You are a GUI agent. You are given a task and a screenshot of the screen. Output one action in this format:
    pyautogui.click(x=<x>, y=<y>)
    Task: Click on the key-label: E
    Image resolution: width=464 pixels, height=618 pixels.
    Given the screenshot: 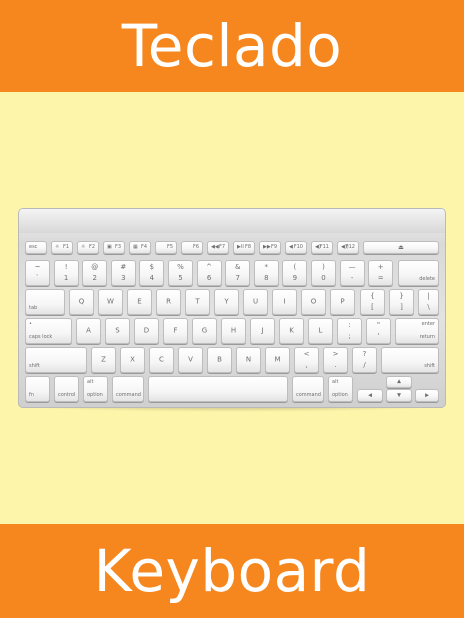 What is the action you would take?
    pyautogui.click(x=139, y=301)
    